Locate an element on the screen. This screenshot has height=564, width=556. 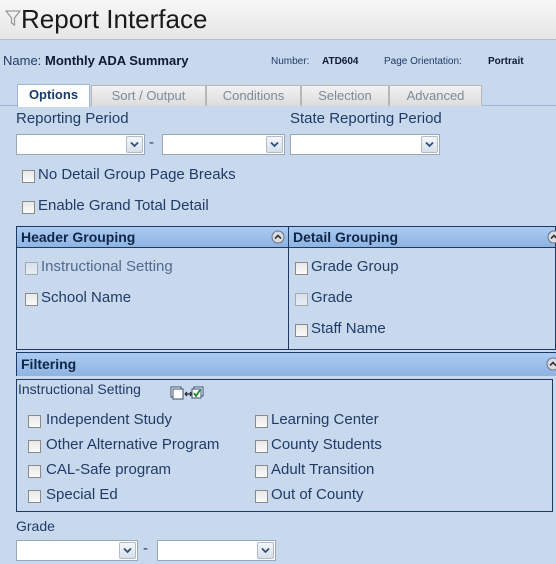
out-of-county-checkbox is located at coordinates (261, 496).